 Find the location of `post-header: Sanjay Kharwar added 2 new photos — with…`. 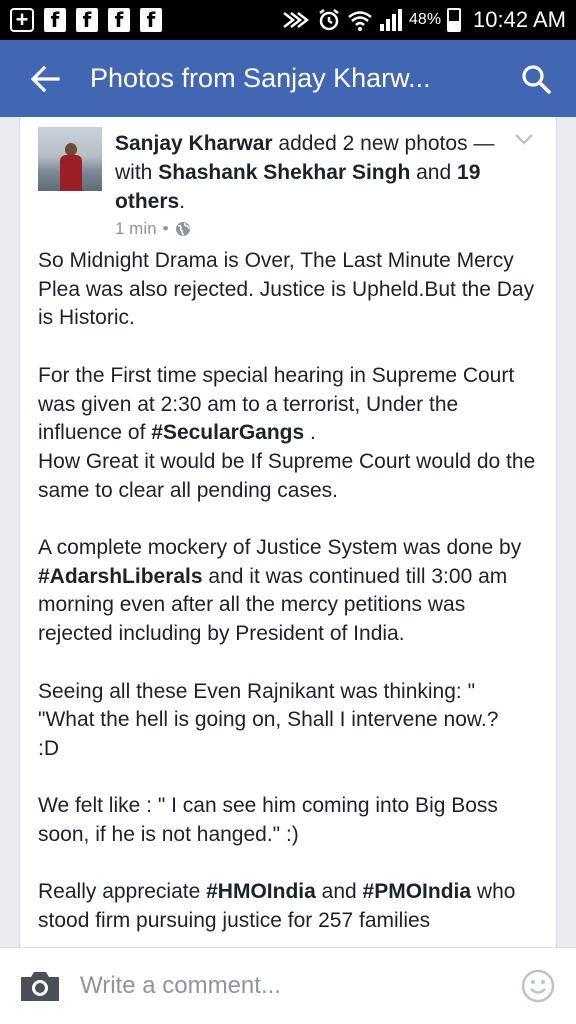

post-header: Sanjay Kharwar added 2 new photos — with… is located at coordinates (288, 182).